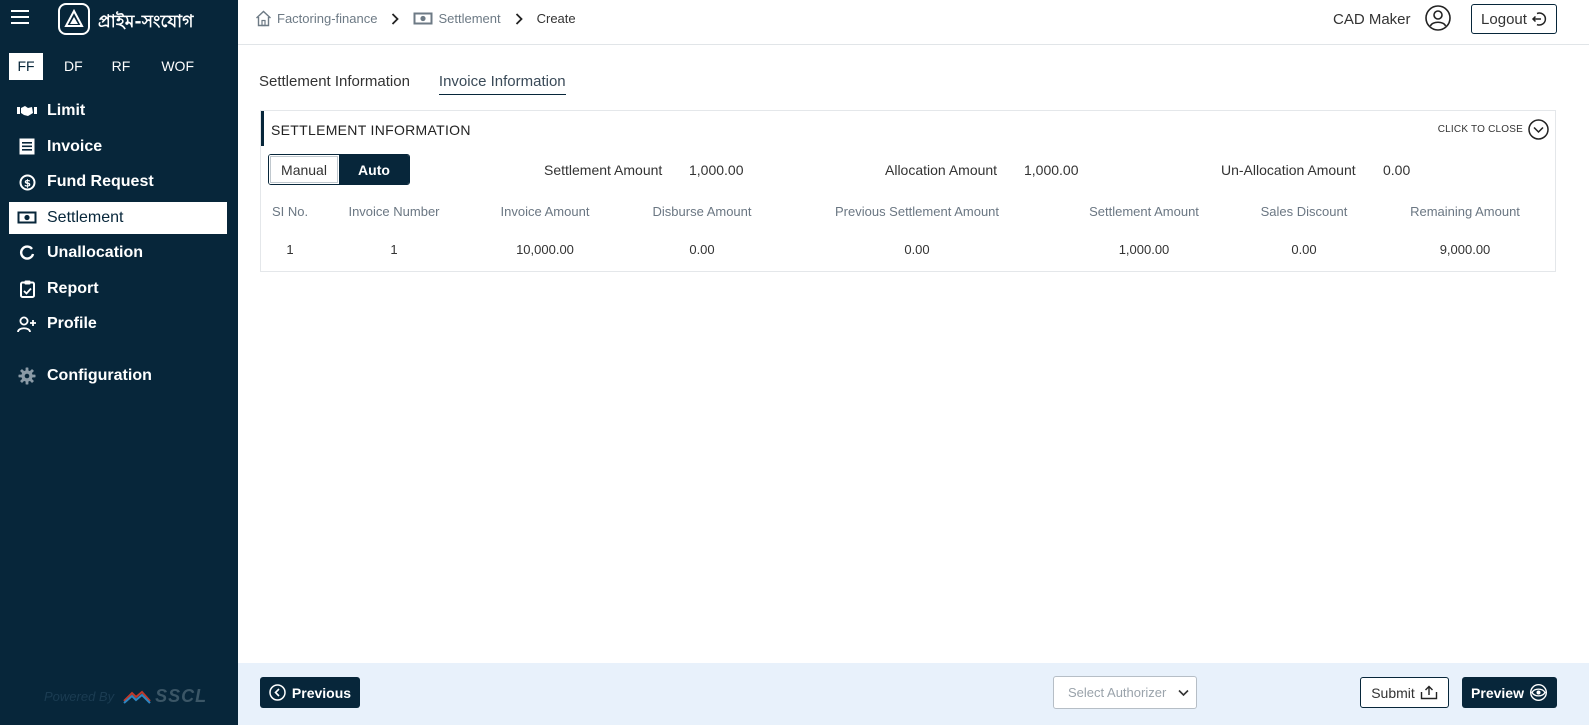 The height and width of the screenshot is (725, 1589). I want to click on column-header: Invoice Number, so click(394, 211).